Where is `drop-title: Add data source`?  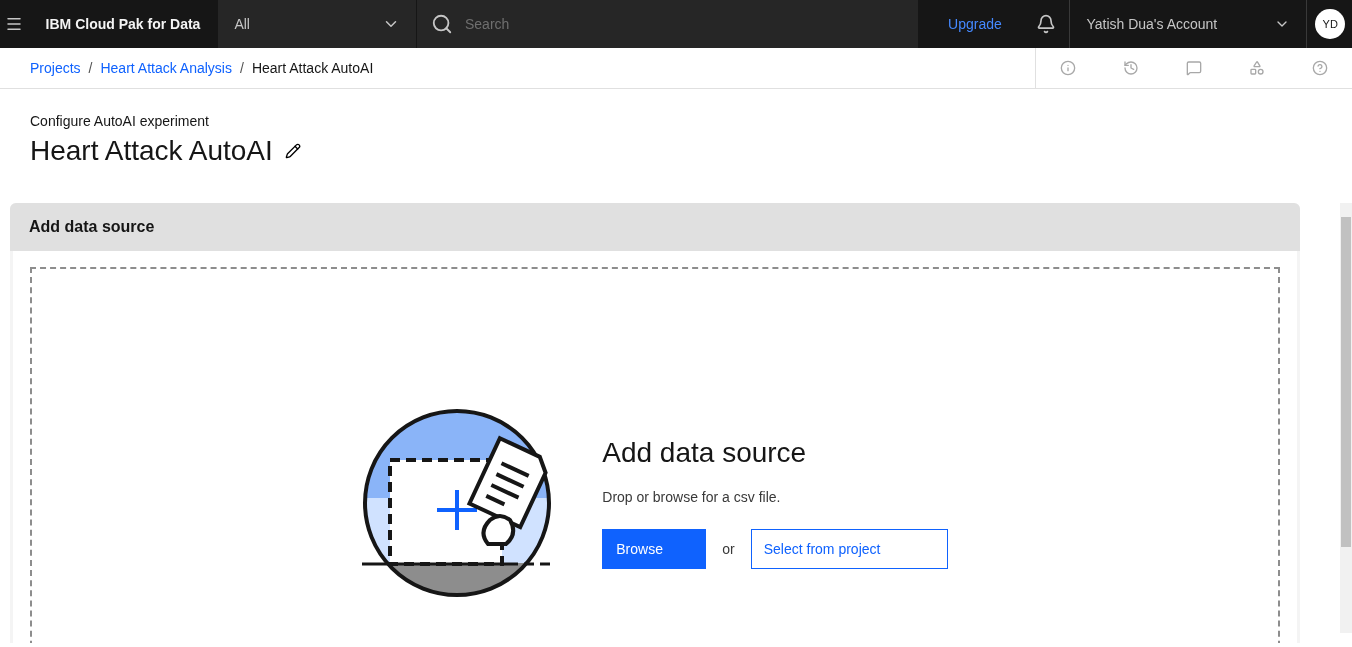 drop-title: Add data source is located at coordinates (705, 453).